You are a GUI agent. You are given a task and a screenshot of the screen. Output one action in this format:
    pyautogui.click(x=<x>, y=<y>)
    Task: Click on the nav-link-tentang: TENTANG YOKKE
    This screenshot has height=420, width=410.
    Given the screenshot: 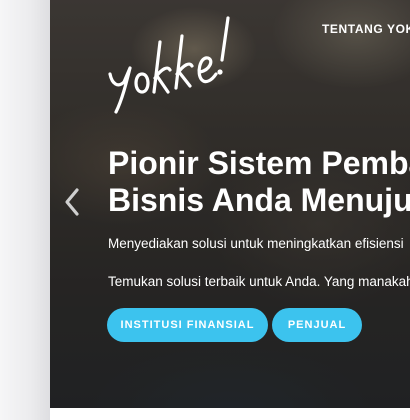 What is the action you would take?
    pyautogui.click(x=366, y=29)
    